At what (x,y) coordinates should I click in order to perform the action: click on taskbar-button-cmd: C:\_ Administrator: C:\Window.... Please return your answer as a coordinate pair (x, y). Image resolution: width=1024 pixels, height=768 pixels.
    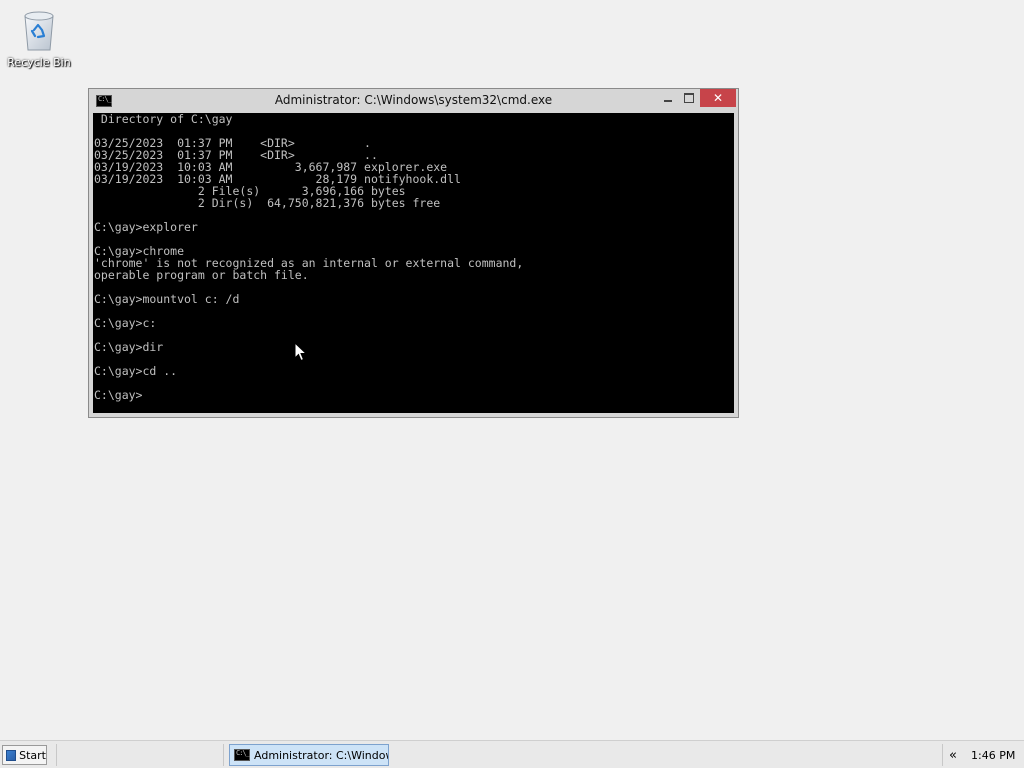
    Looking at the image, I should click on (309, 755).